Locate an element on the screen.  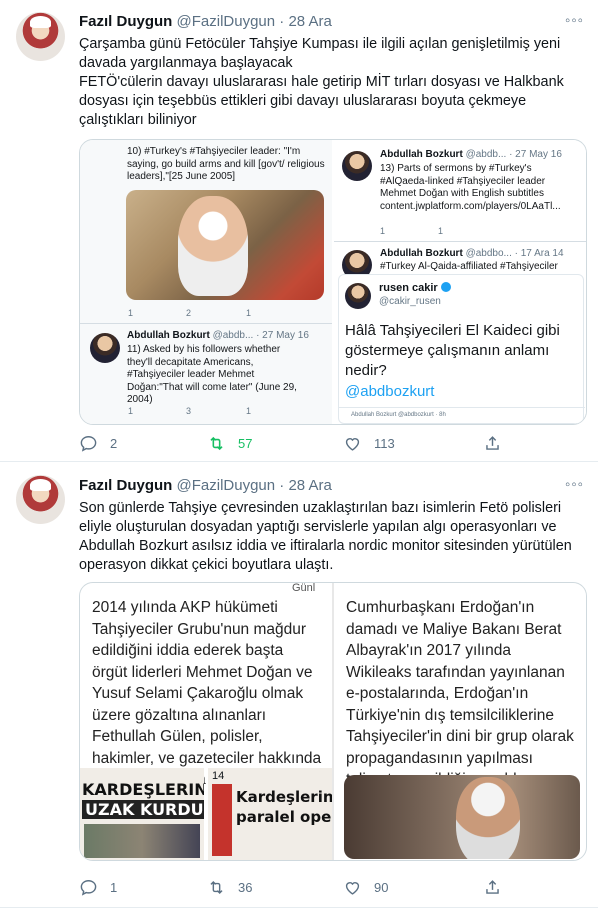
like-button: 90 is located at coordinates (365, 887).